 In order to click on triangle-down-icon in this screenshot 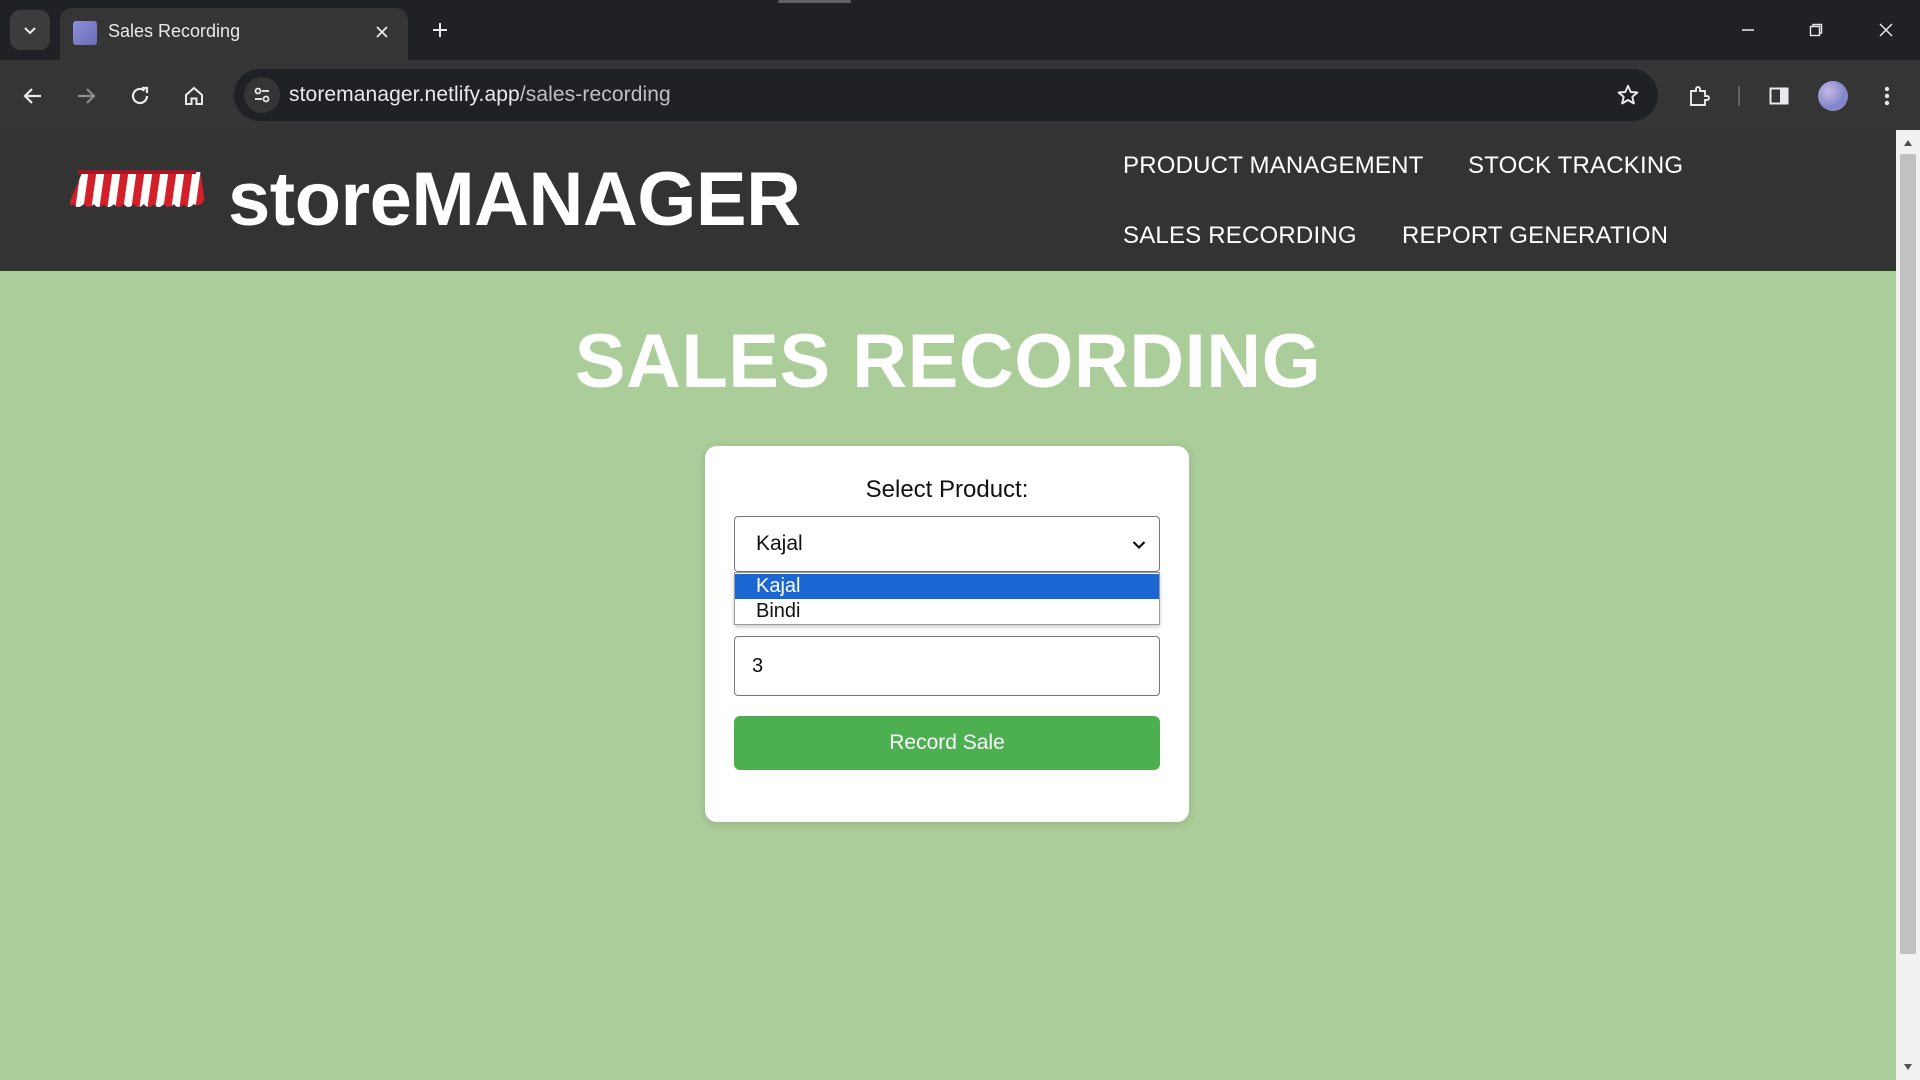, I will do `click(1908, 1067)`.